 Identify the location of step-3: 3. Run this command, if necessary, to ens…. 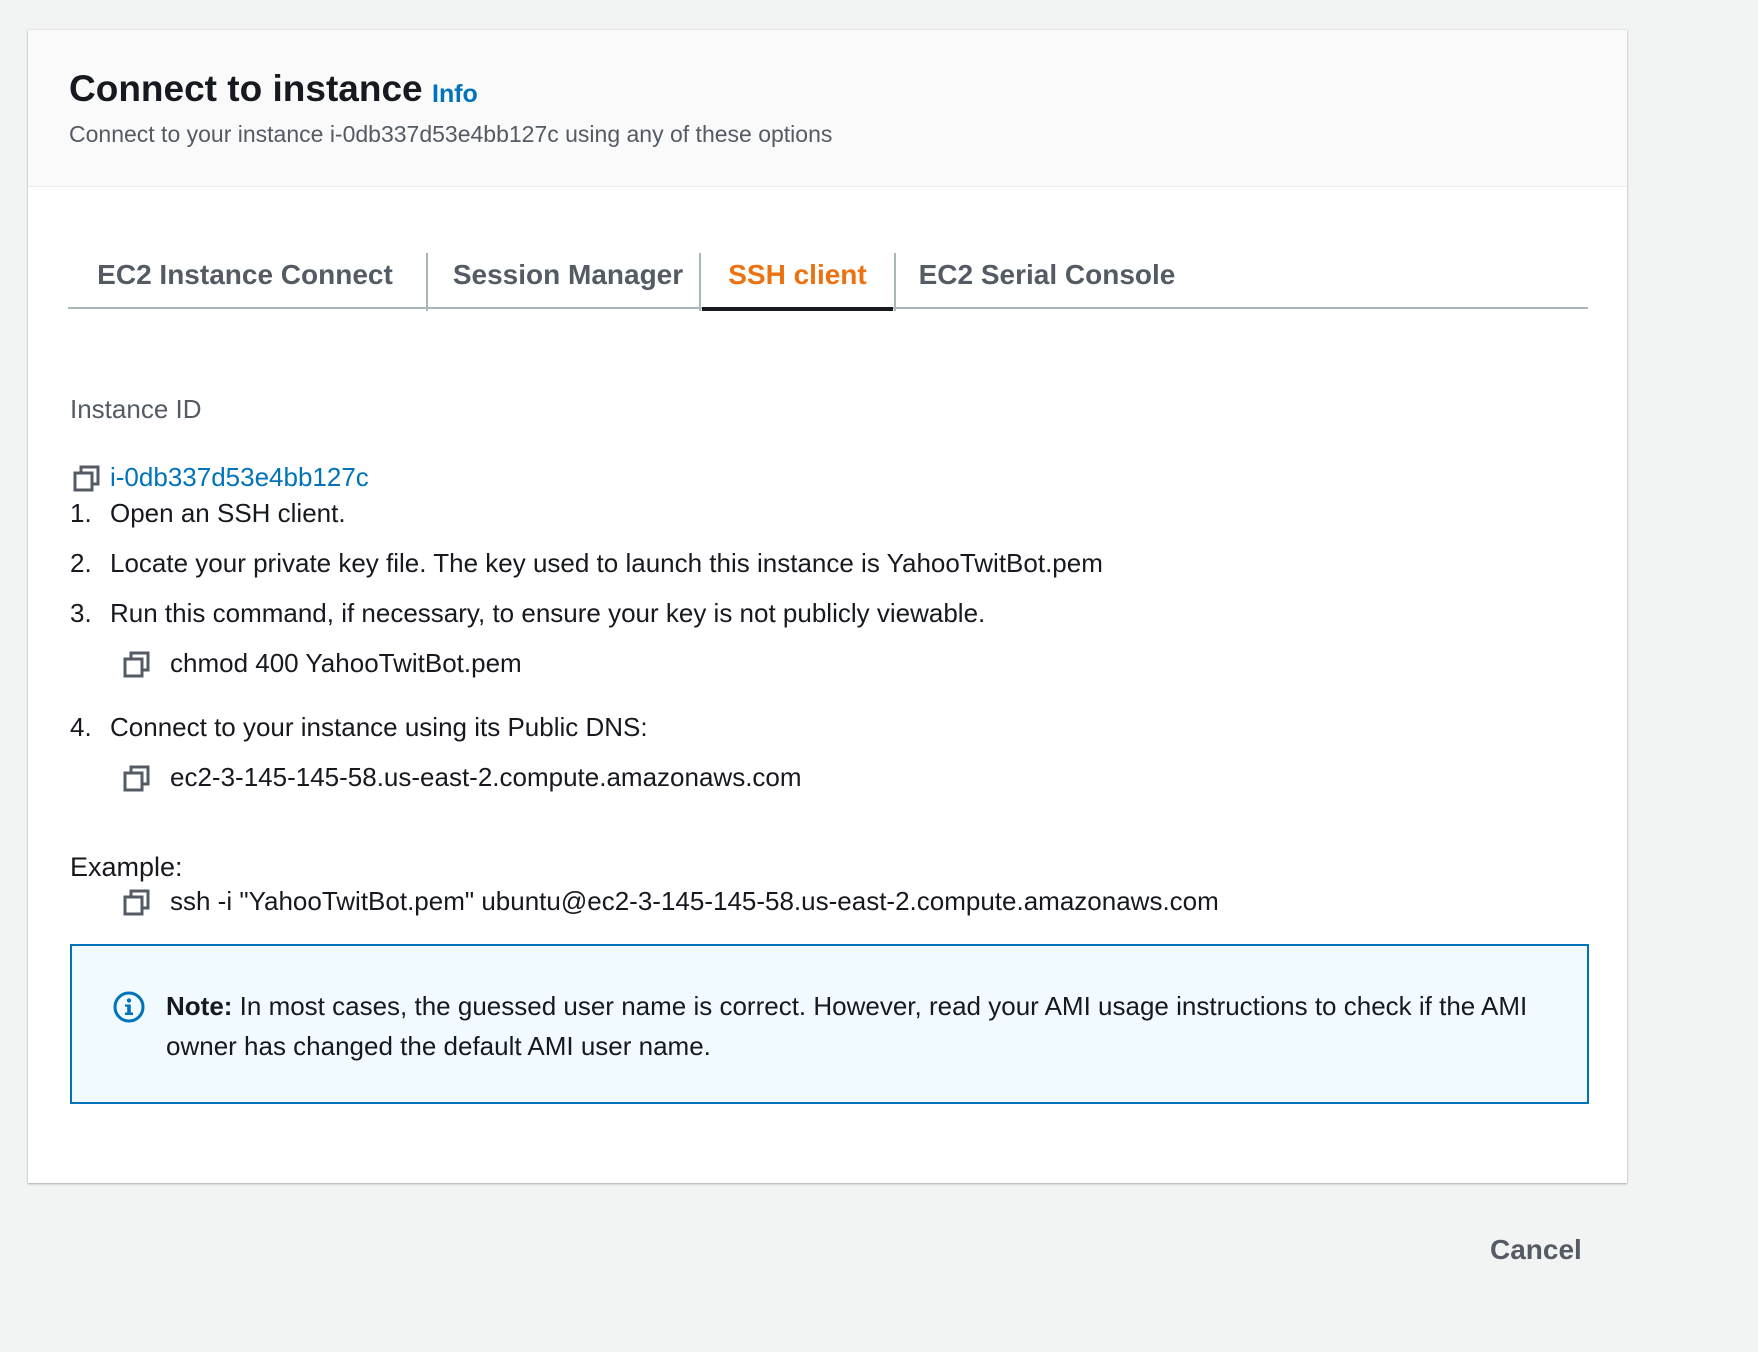
(527, 613).